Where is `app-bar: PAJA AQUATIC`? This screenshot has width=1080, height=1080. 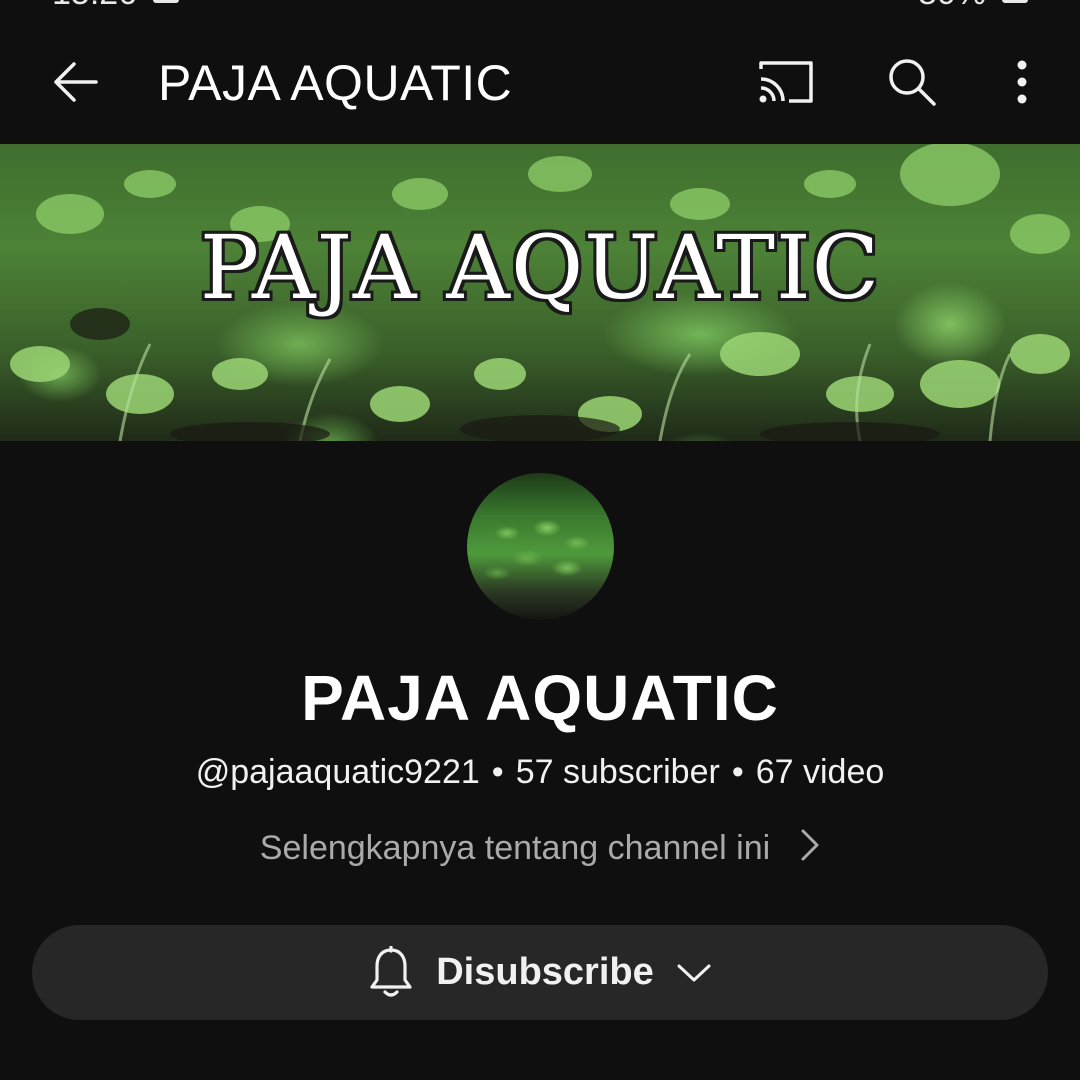
app-bar: PAJA AQUATIC is located at coordinates (540, 83).